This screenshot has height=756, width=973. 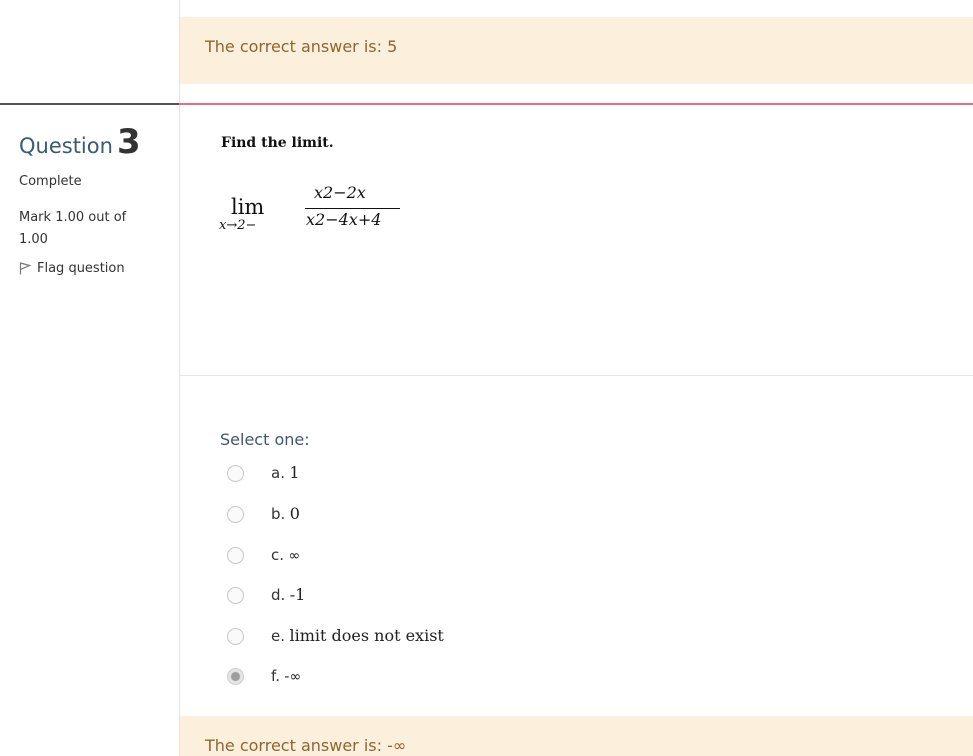 What do you see at coordinates (277, 143) in the screenshot?
I see `question-text: Find the limit.` at bounding box center [277, 143].